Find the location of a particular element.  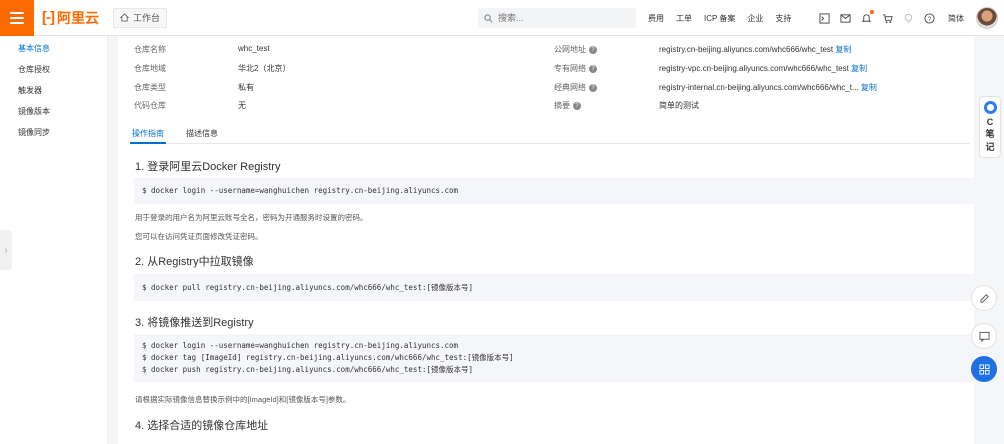

sidebar-item-image-versions: 镜像版本 is located at coordinates (53, 111).